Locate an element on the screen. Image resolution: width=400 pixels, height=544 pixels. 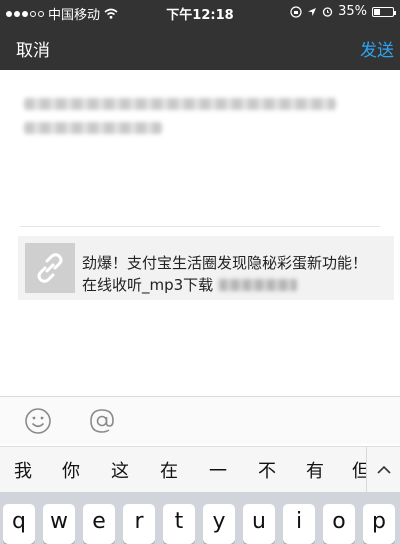
key-o: o is located at coordinates (339, 524).